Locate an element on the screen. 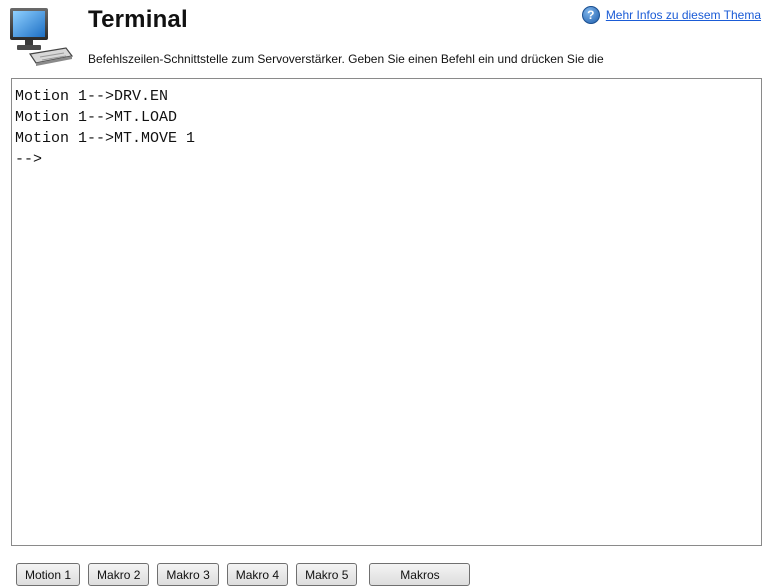 This screenshot has height=586, width=765. terminal-line: Motion 1-->MT.LOAD is located at coordinates (96, 117).